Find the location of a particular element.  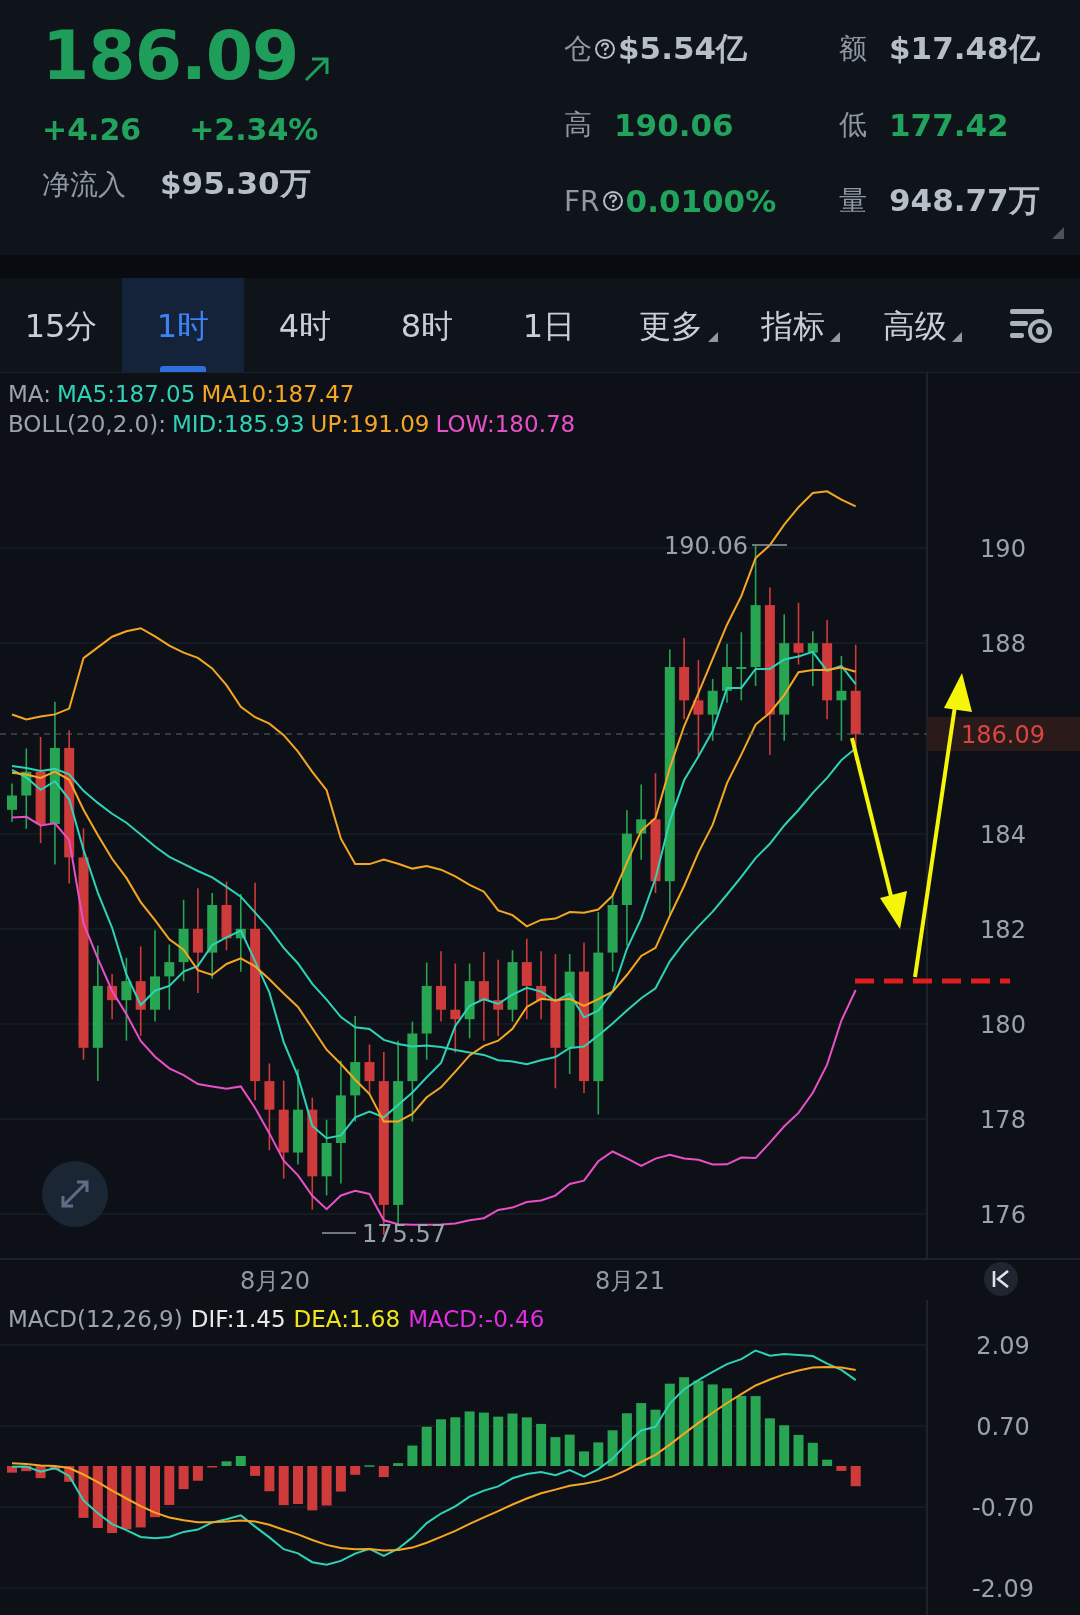

interval-tab: 8时 is located at coordinates (427, 325).